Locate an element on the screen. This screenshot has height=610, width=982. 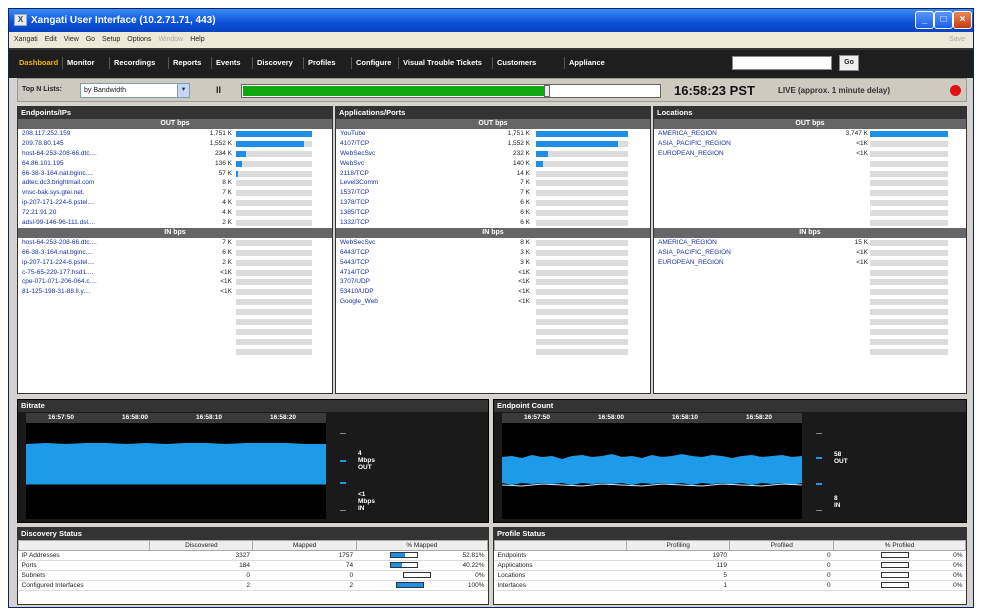
search-input is located at coordinates (782, 63).